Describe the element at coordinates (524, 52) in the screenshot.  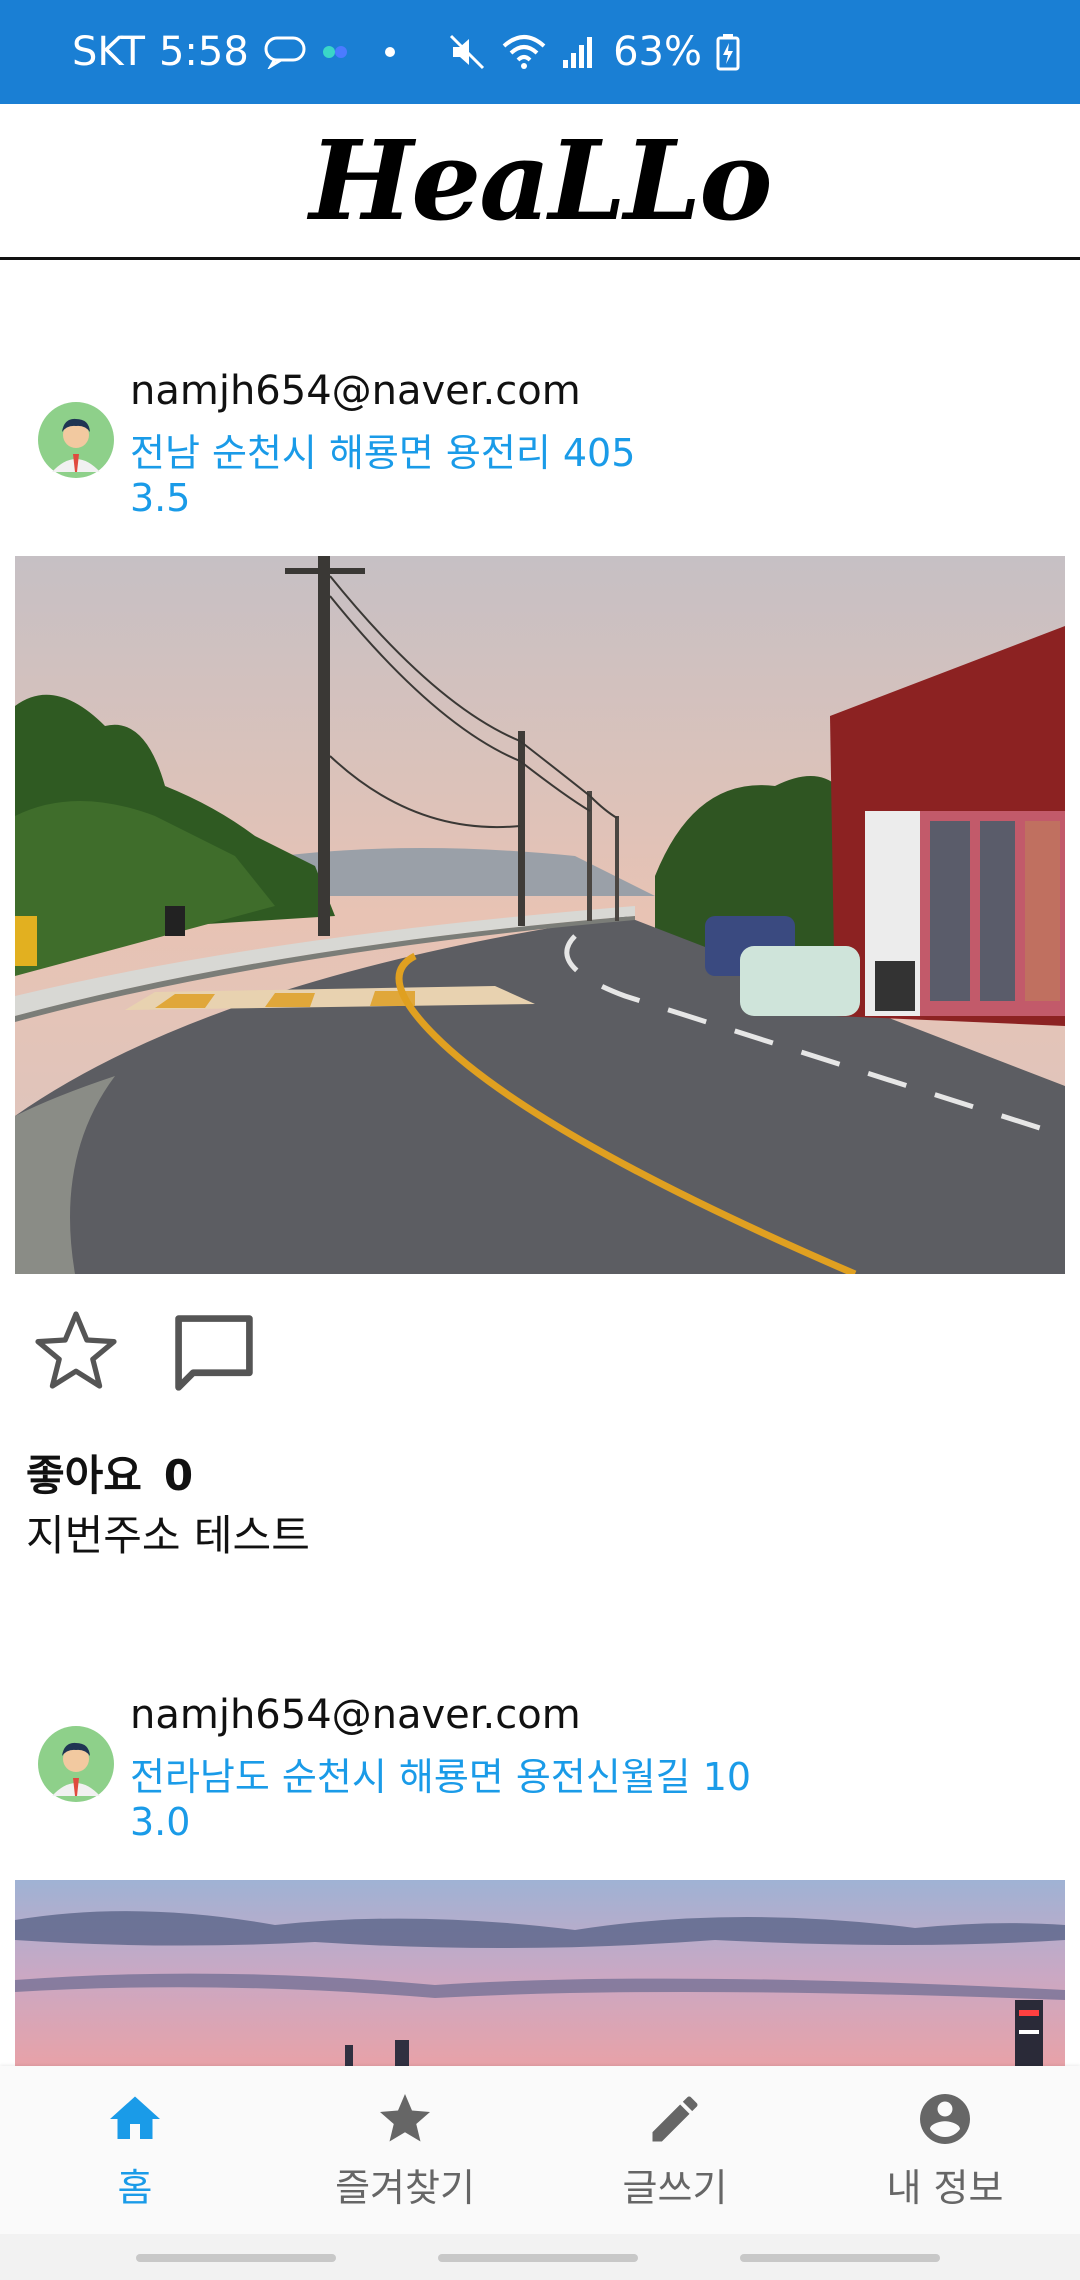
I see `wifi-icon` at that location.